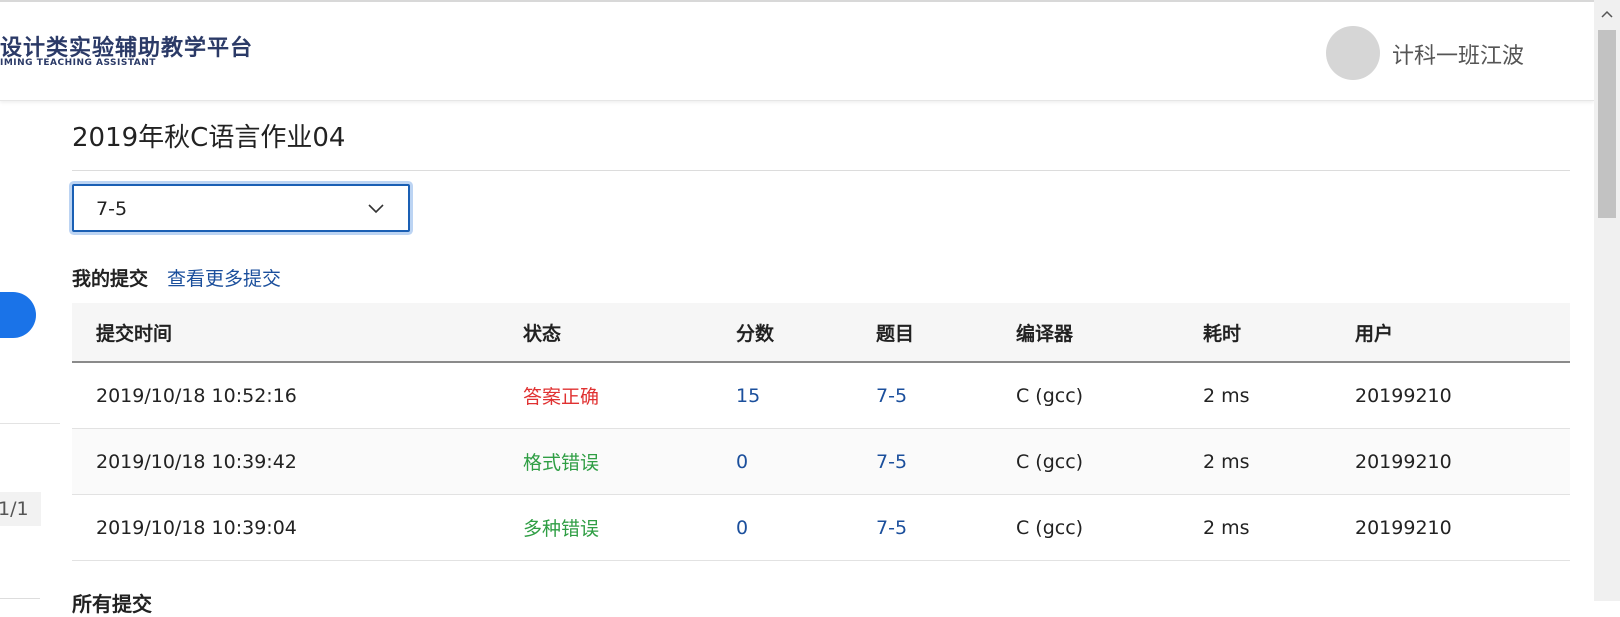 Image resolution: width=1620 pixels, height=617 pixels. What do you see at coordinates (561, 397) in the screenshot?
I see `cell-status: 答案正确` at bounding box center [561, 397].